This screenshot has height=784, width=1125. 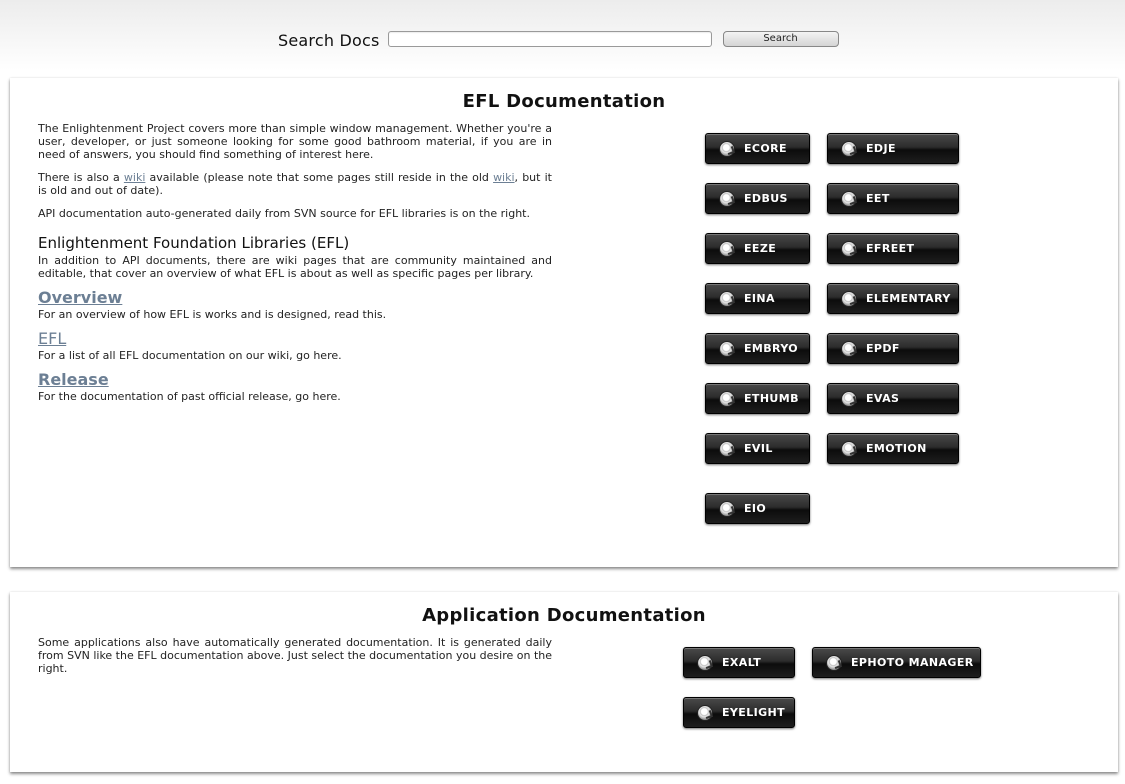 I want to click on library-label: EVIL, so click(x=758, y=448).